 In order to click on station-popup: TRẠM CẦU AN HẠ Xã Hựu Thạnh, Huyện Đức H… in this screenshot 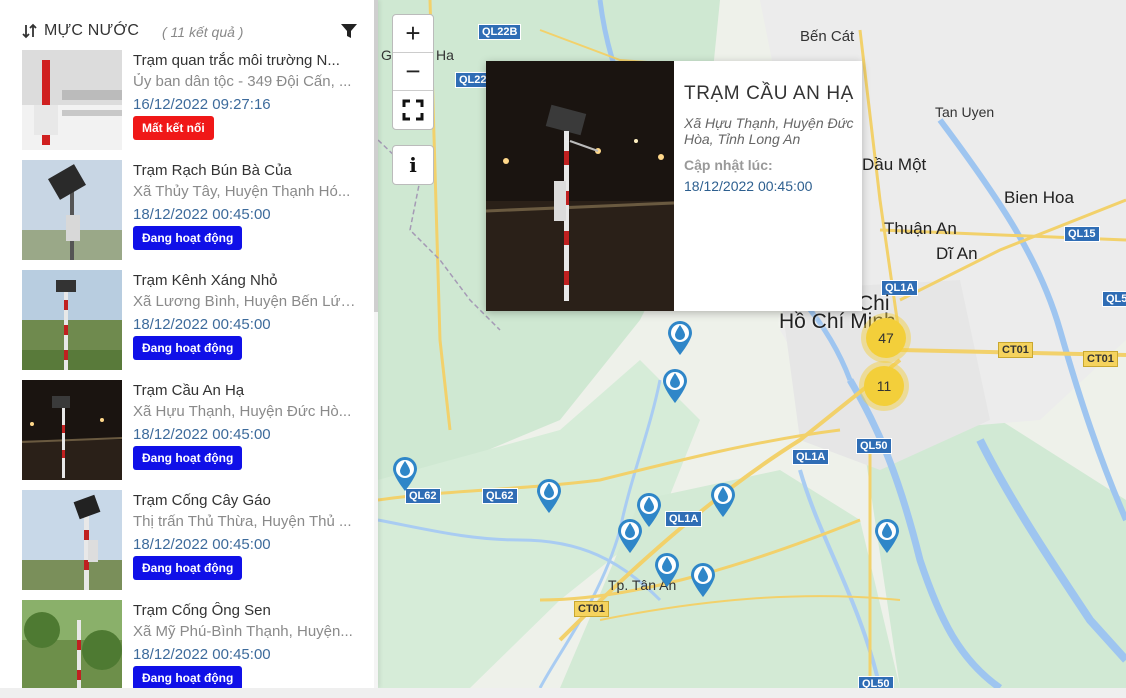, I will do `click(674, 186)`.